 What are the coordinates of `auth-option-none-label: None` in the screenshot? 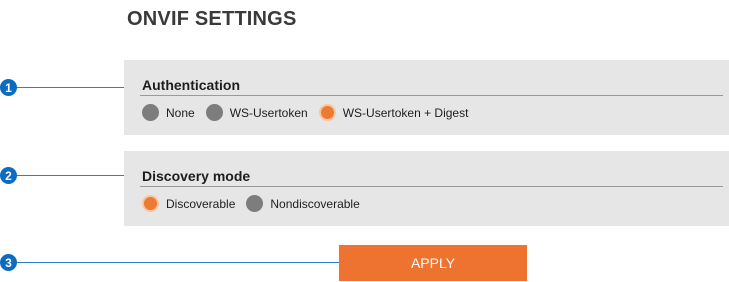 It's located at (180, 112).